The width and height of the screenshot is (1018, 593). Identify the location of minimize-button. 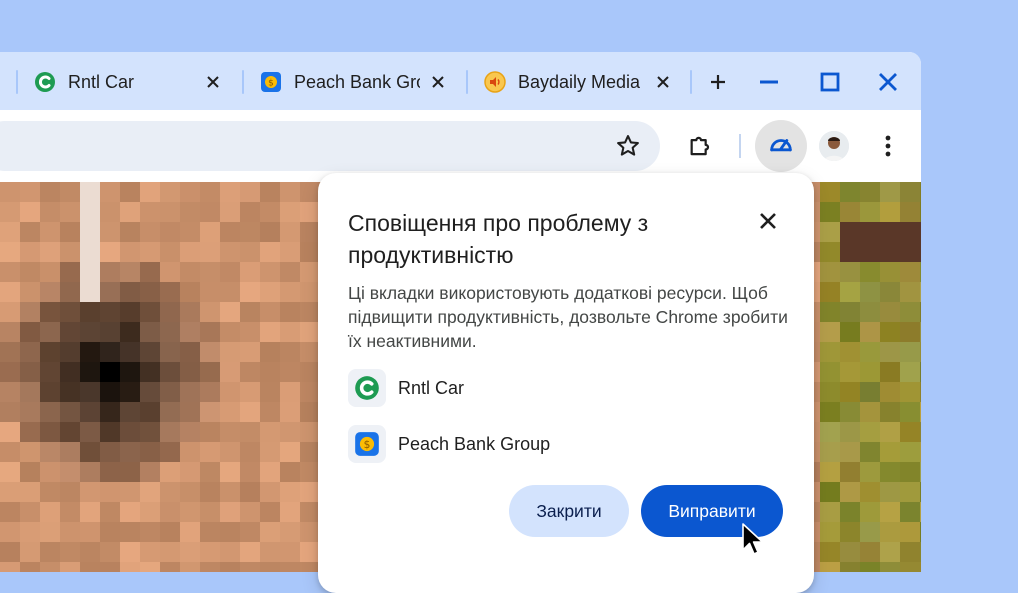
(769, 82).